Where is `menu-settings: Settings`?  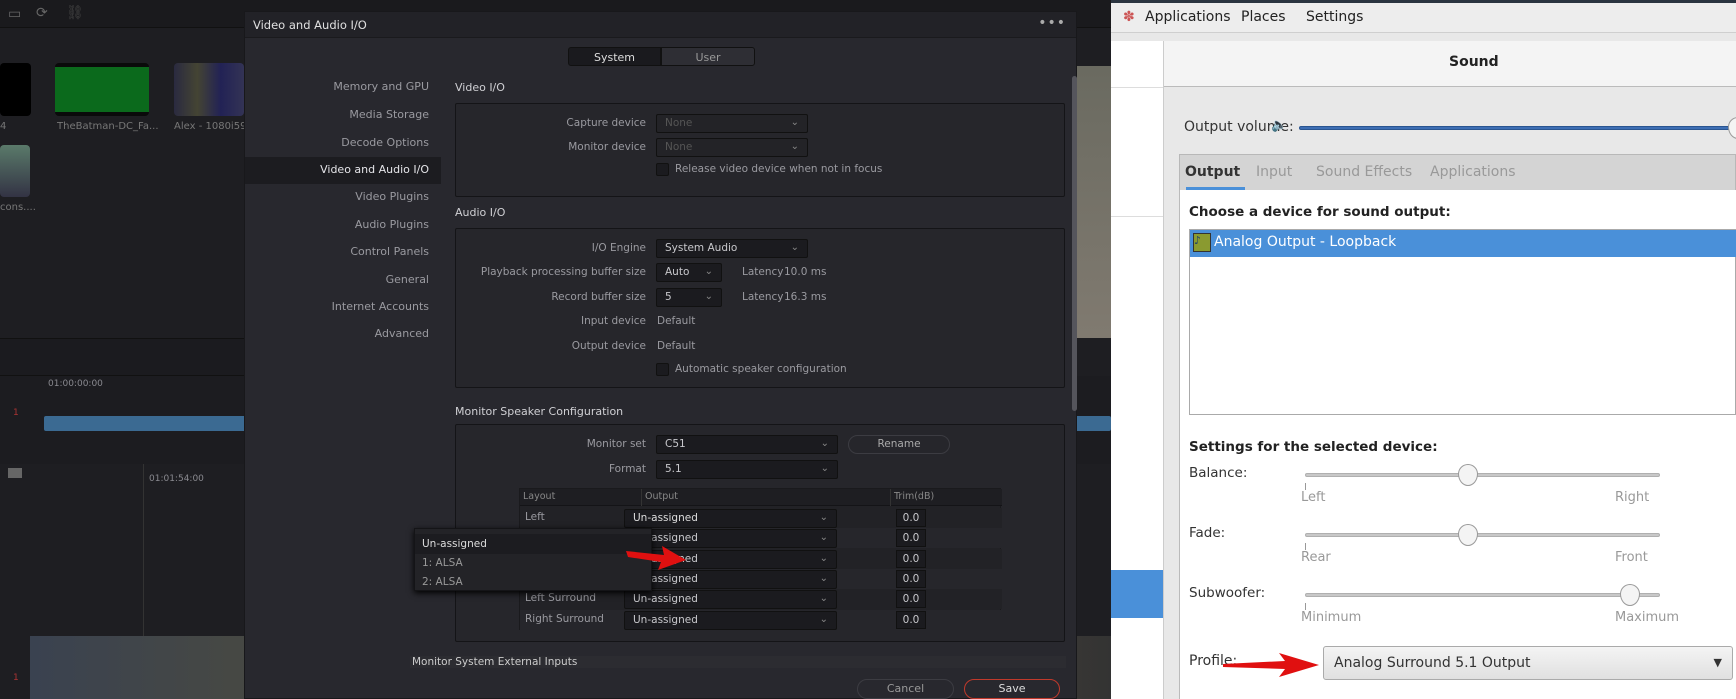
menu-settings: Settings is located at coordinates (1334, 17).